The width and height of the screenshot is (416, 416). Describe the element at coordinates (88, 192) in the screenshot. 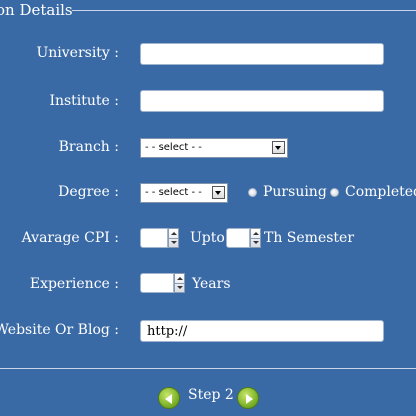

I see `degree-label: Degree :` at that location.